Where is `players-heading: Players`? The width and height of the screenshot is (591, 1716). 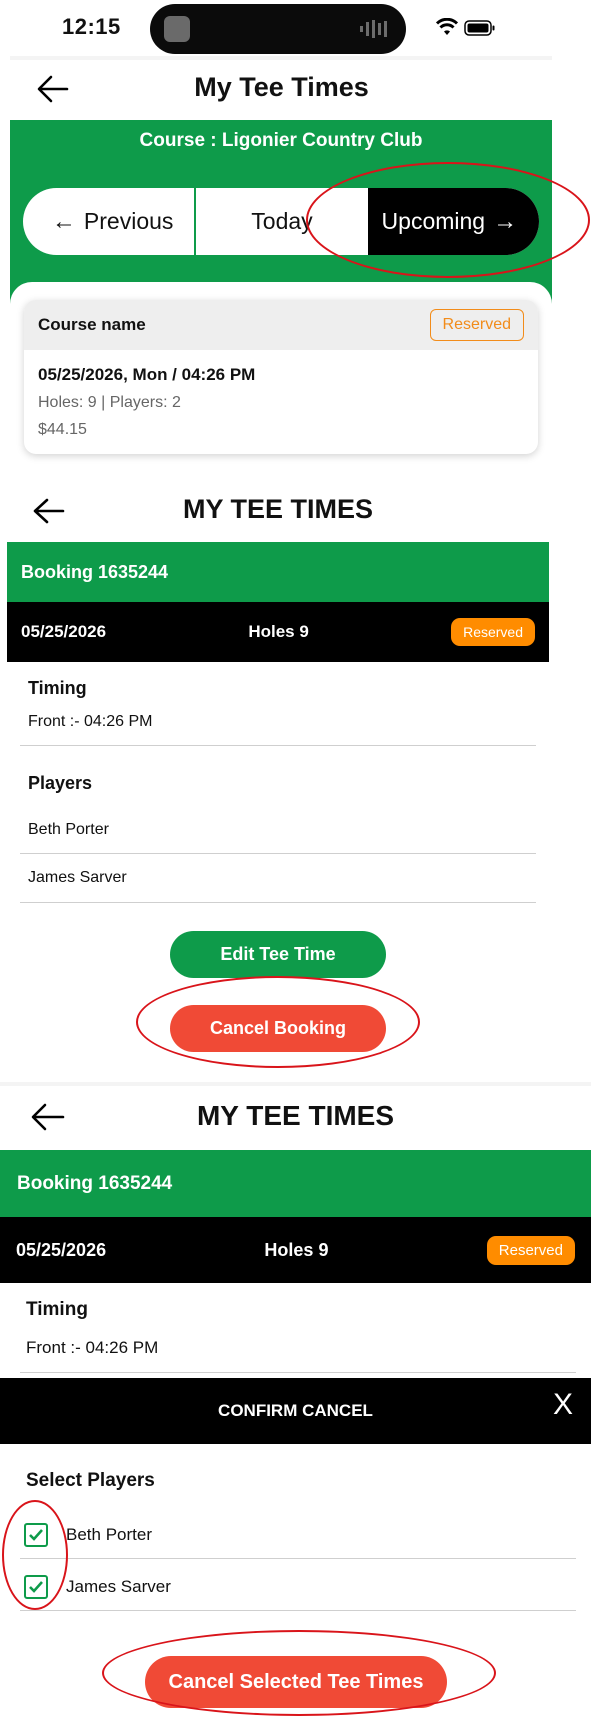
players-heading: Players is located at coordinates (60, 783).